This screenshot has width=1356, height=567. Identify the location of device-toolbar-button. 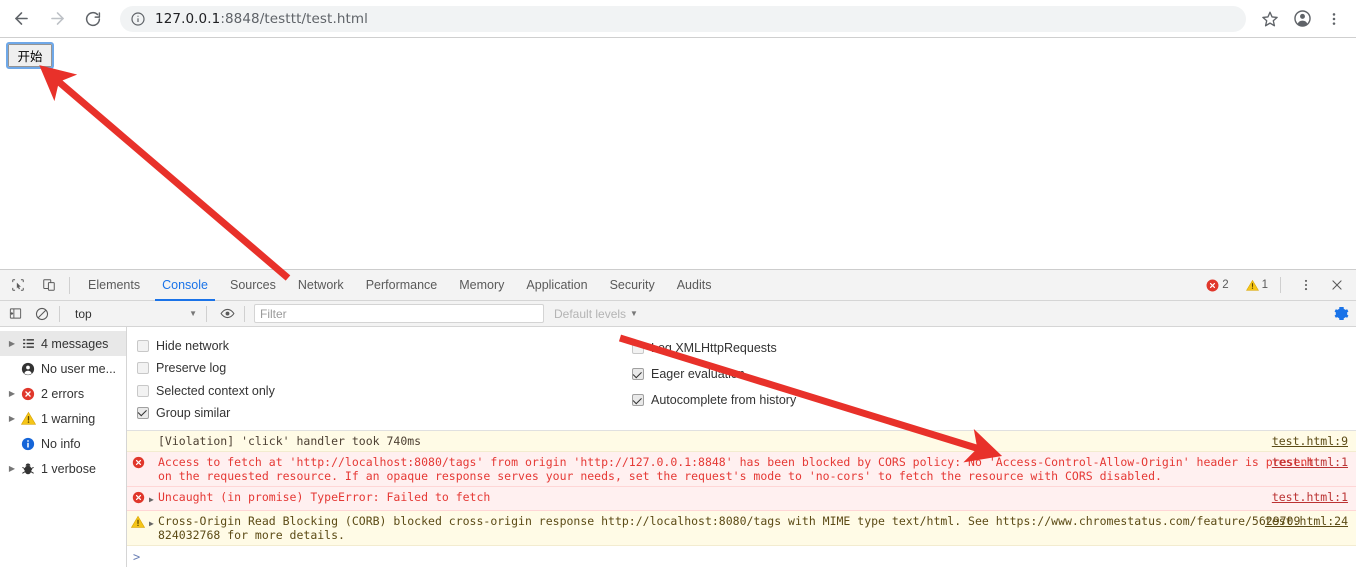
(49, 285).